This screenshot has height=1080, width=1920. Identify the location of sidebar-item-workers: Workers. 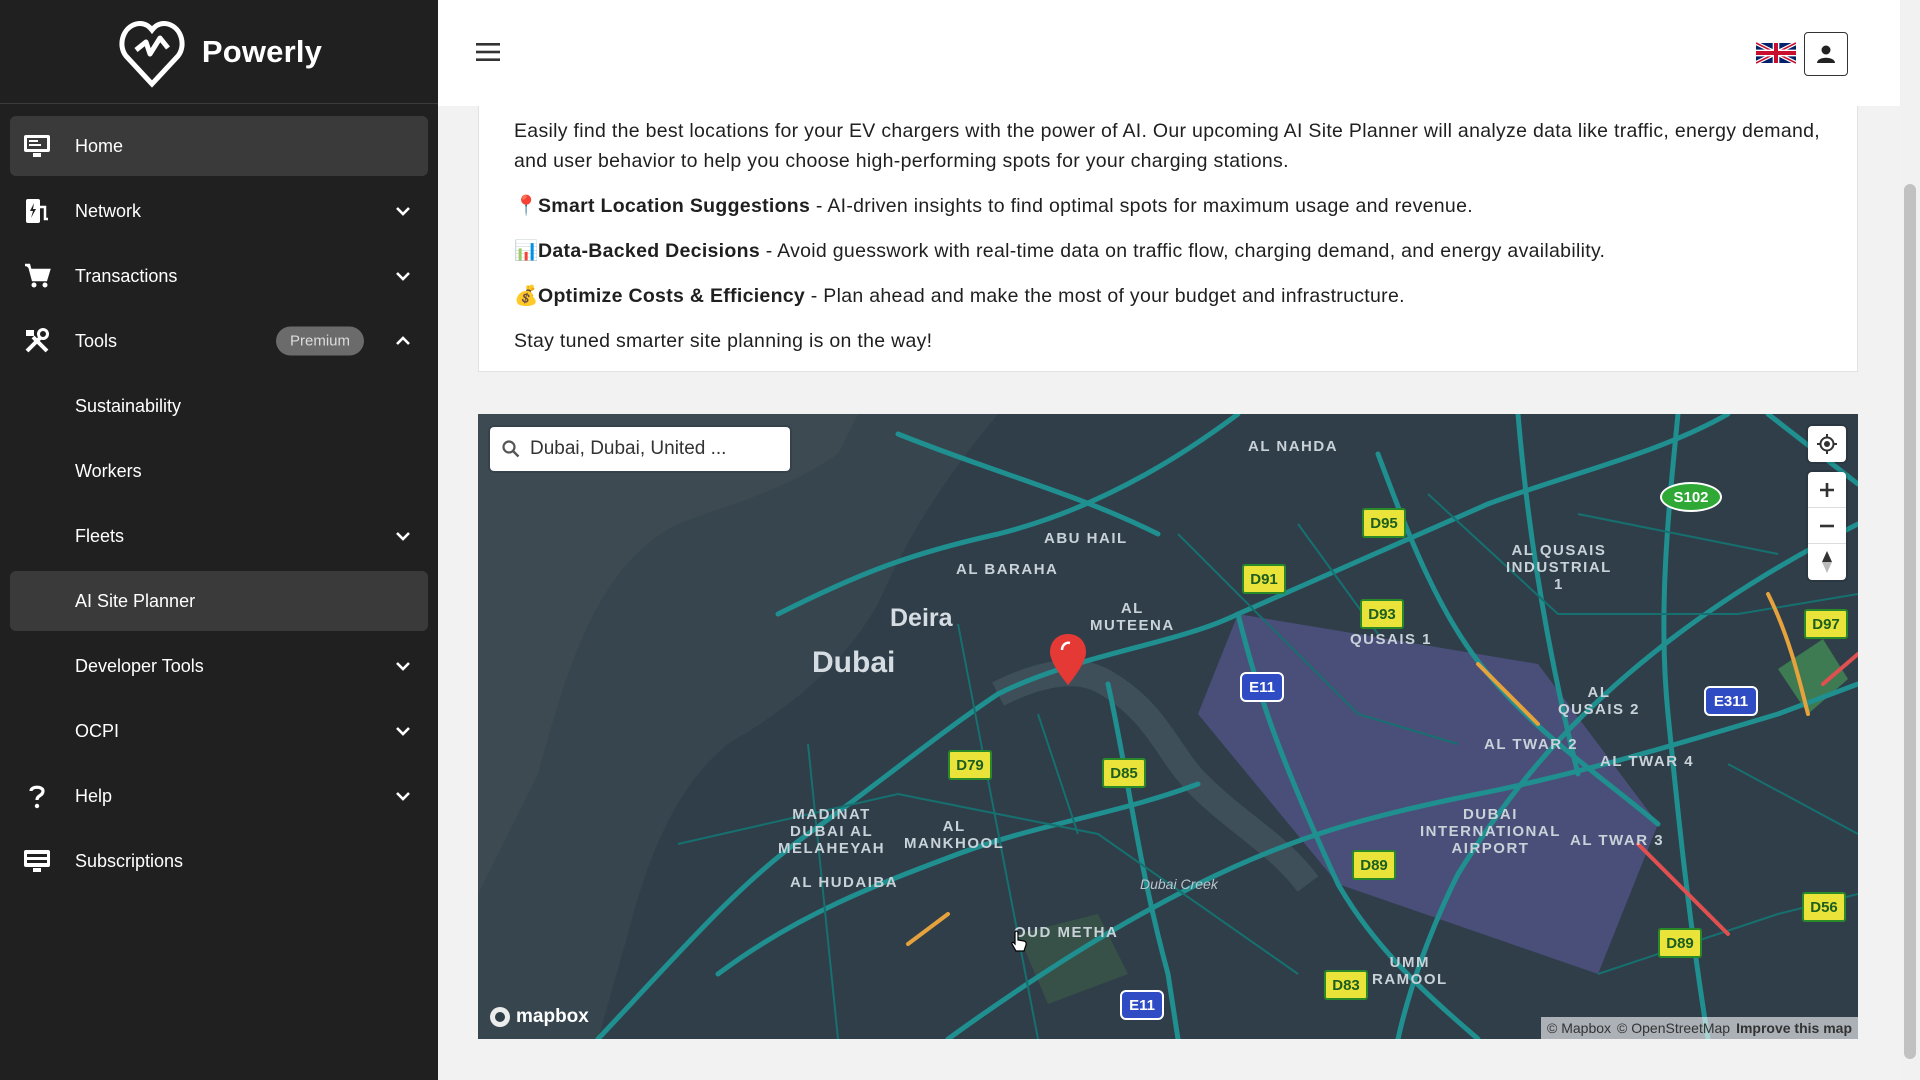
(219, 471).